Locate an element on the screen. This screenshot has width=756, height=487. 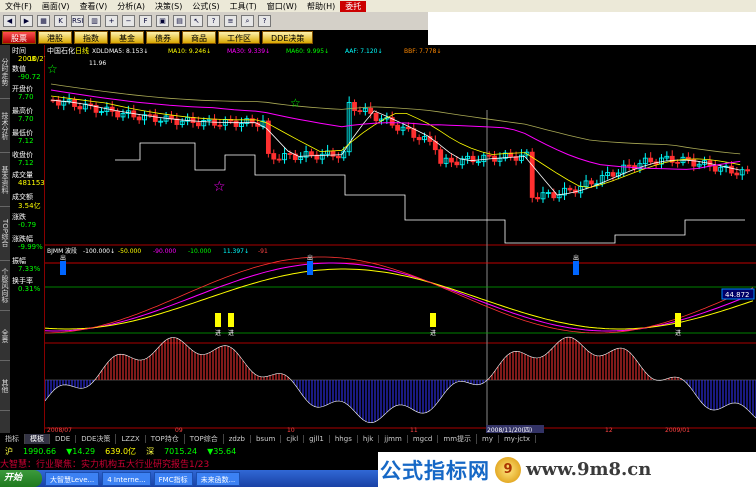
indicator-tab-7: zdzb is located at coordinates (237, 439).